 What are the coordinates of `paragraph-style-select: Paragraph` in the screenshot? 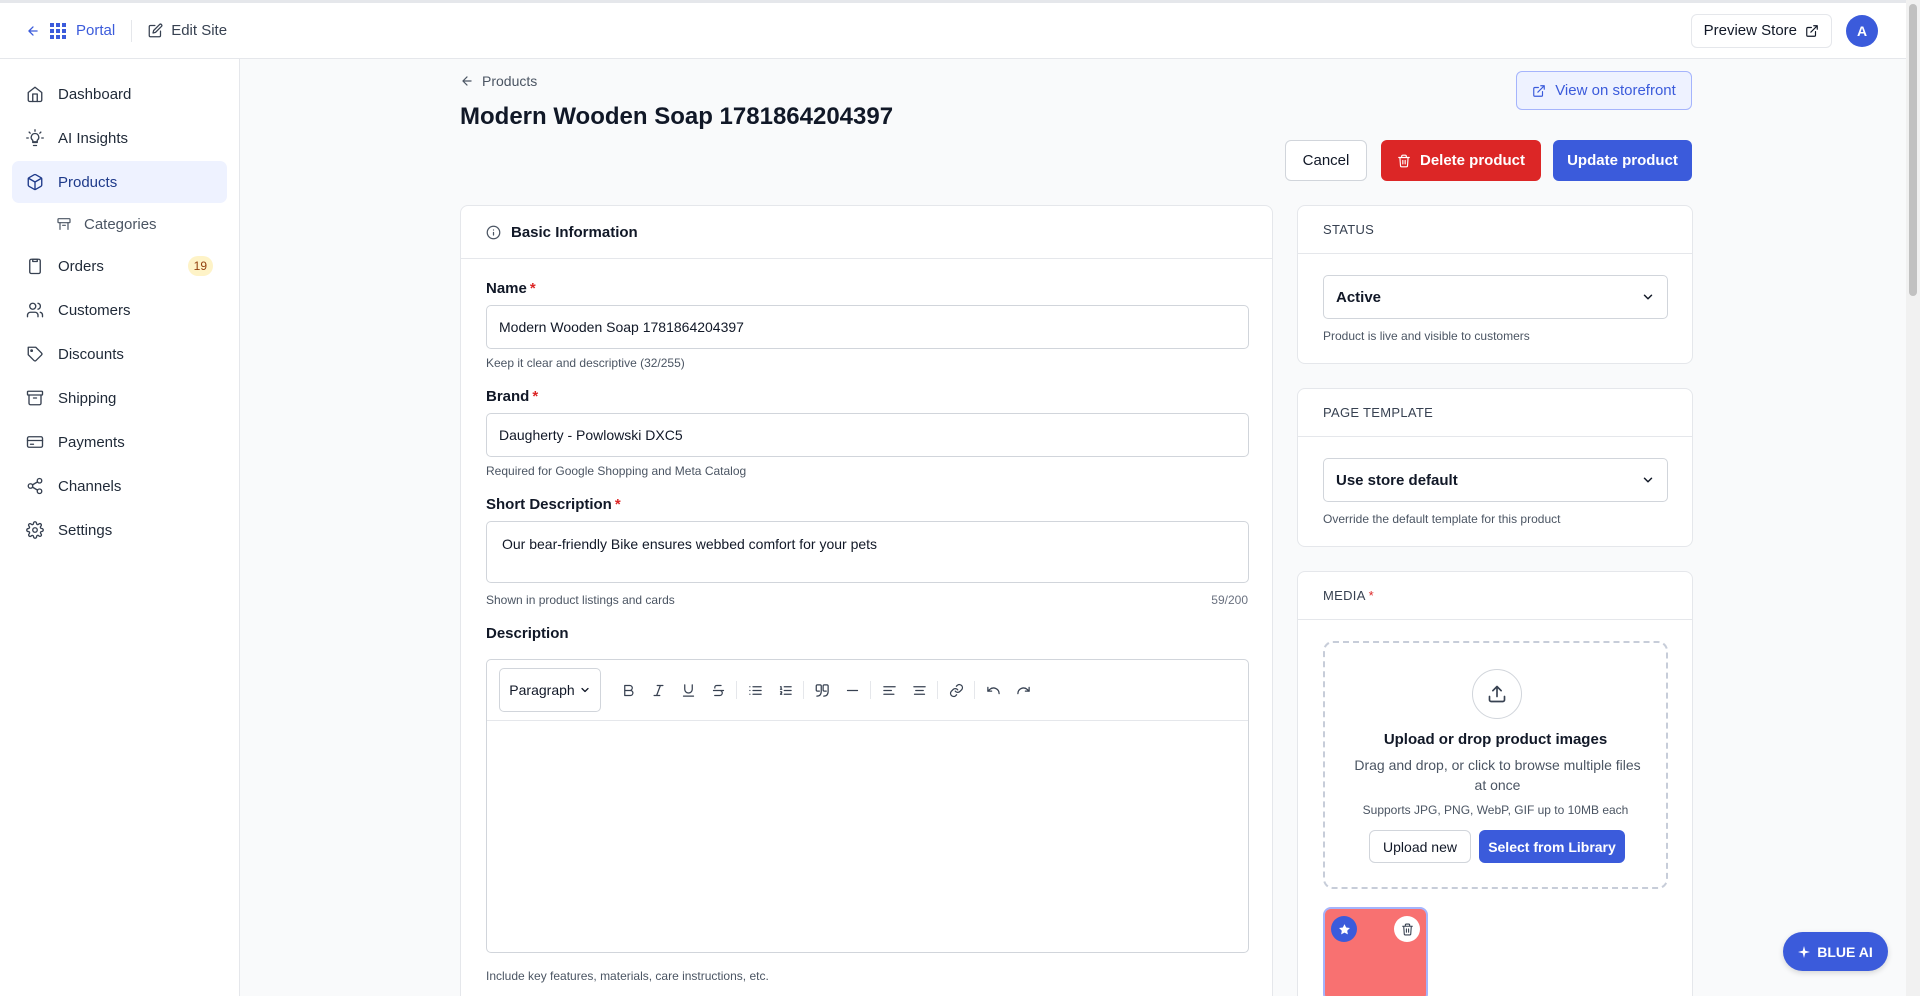 It's located at (550, 690).